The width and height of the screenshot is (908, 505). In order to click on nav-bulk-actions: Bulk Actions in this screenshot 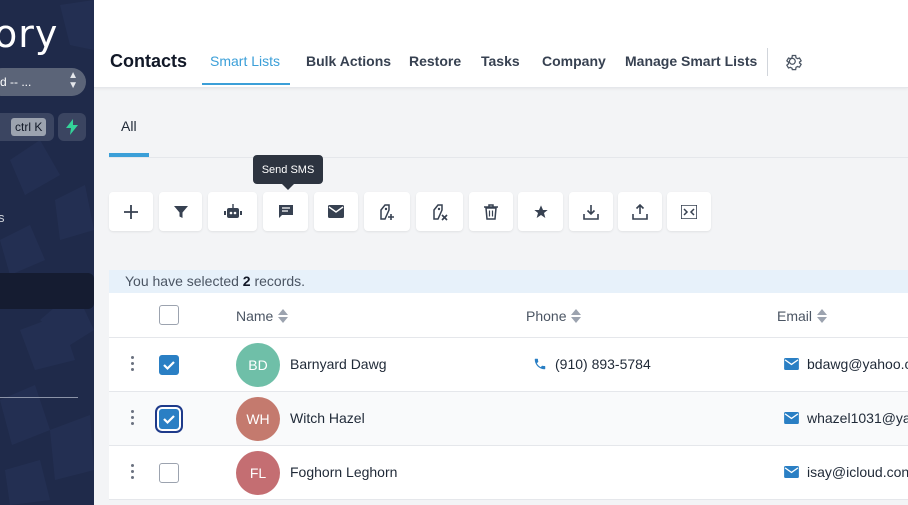, I will do `click(348, 61)`.